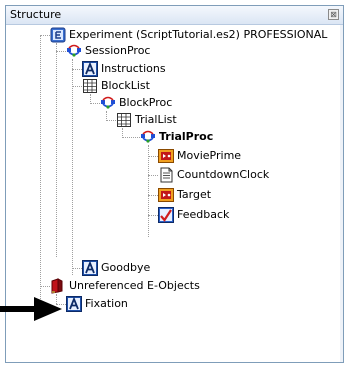 The height and width of the screenshot is (367, 349). Describe the element at coordinates (209, 155) in the screenshot. I see `tree-item-label: MoviePrime` at that location.